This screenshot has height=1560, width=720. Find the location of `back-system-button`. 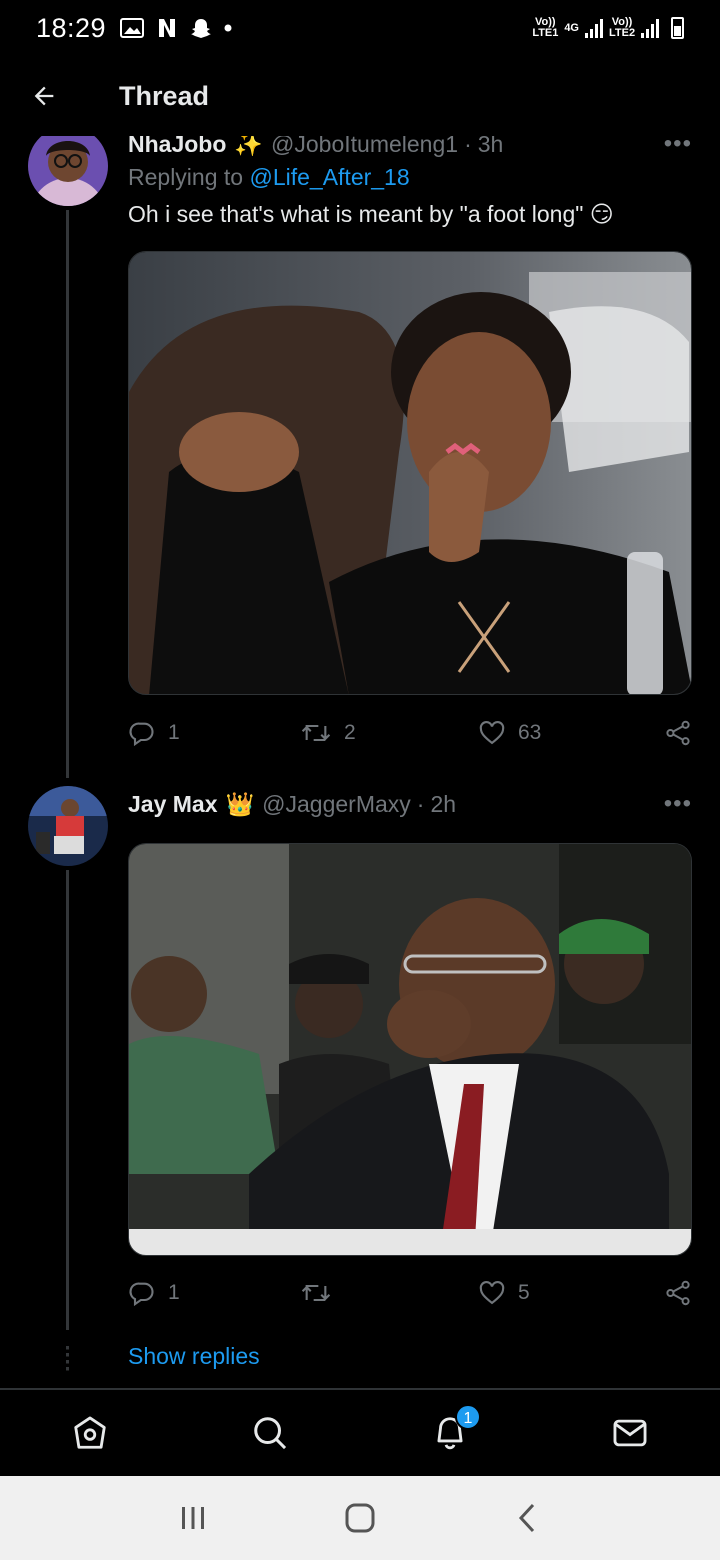

back-system-button is located at coordinates (527, 1518).